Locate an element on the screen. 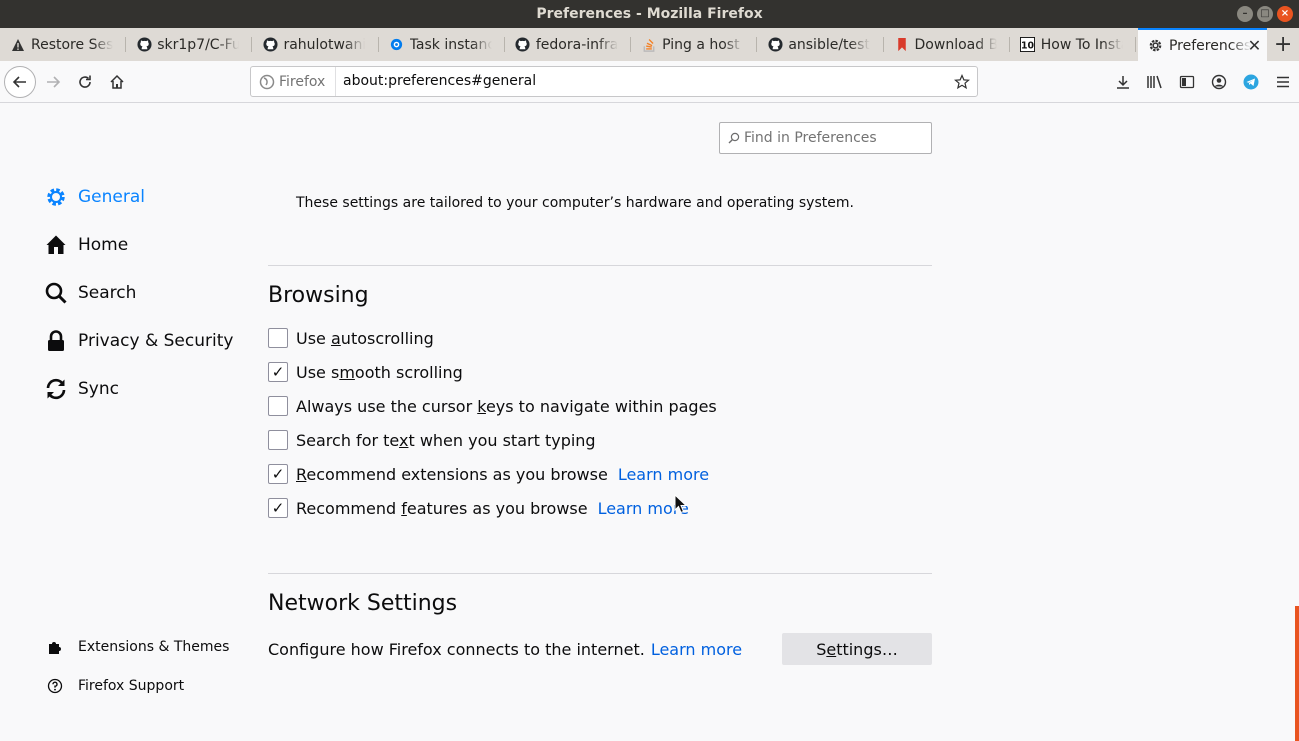  window-title: Preferences - Mozilla Firefox is located at coordinates (649, 14).